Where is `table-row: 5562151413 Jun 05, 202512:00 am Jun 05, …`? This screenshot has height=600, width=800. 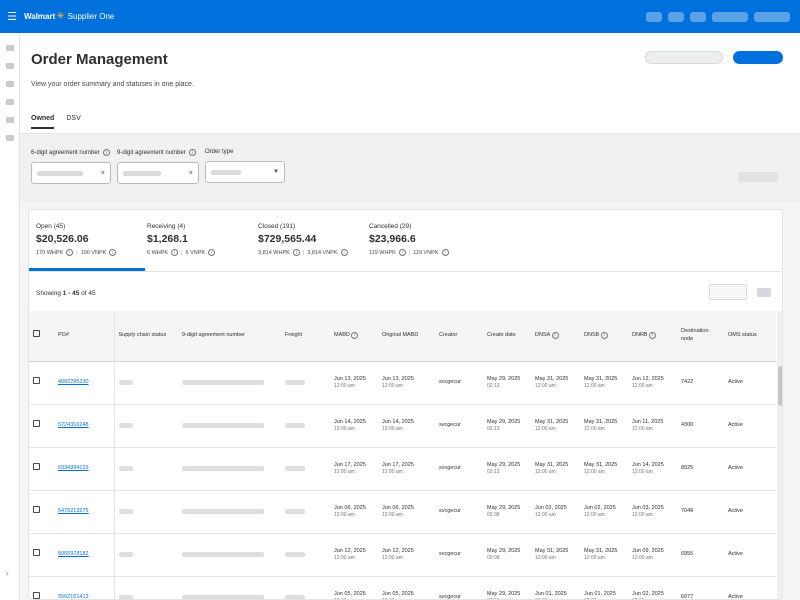 table-row: 5562151413 Jun 05, 202512:00 am Jun 05, … is located at coordinates (402, 587).